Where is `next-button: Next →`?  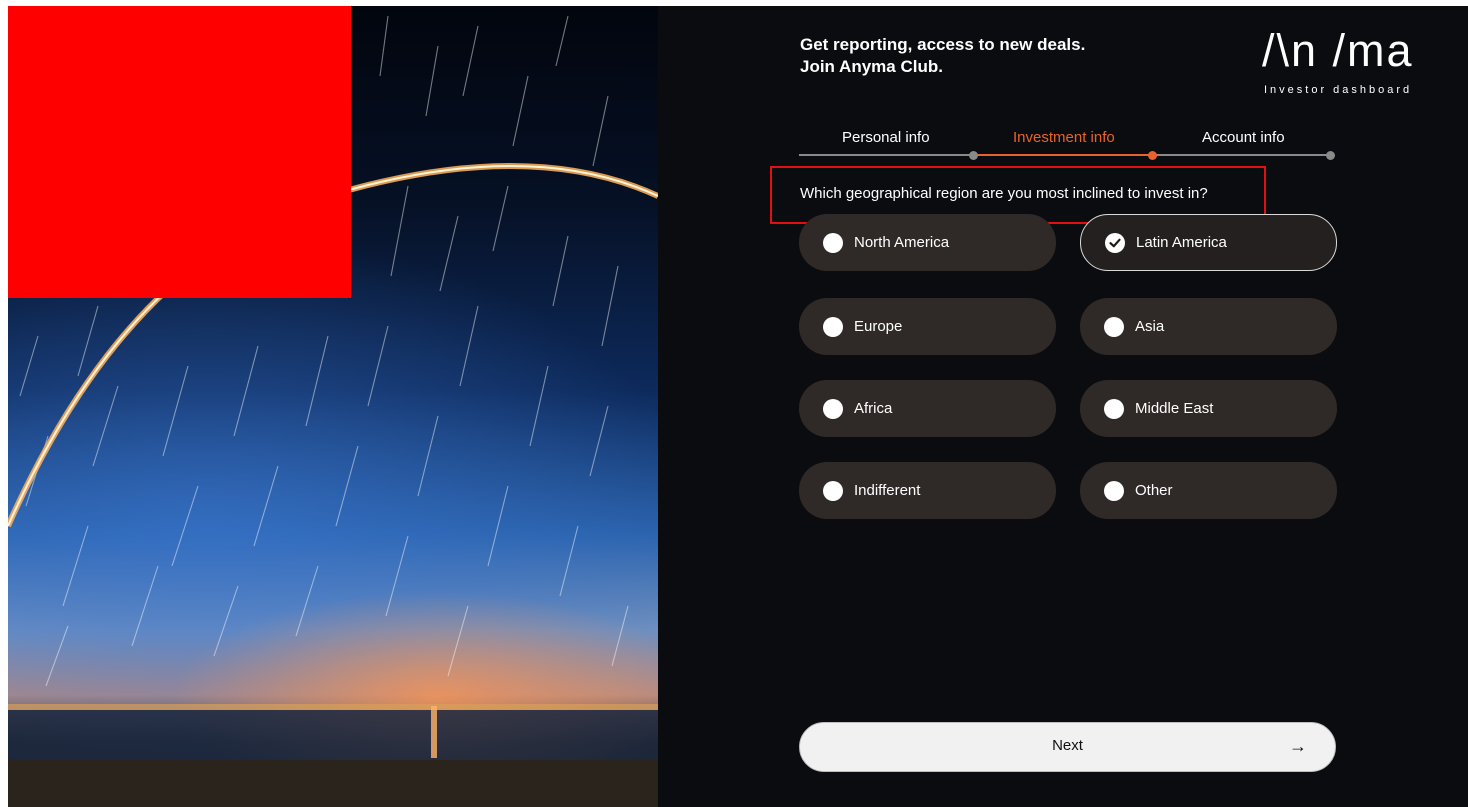 next-button: Next → is located at coordinates (1067, 747).